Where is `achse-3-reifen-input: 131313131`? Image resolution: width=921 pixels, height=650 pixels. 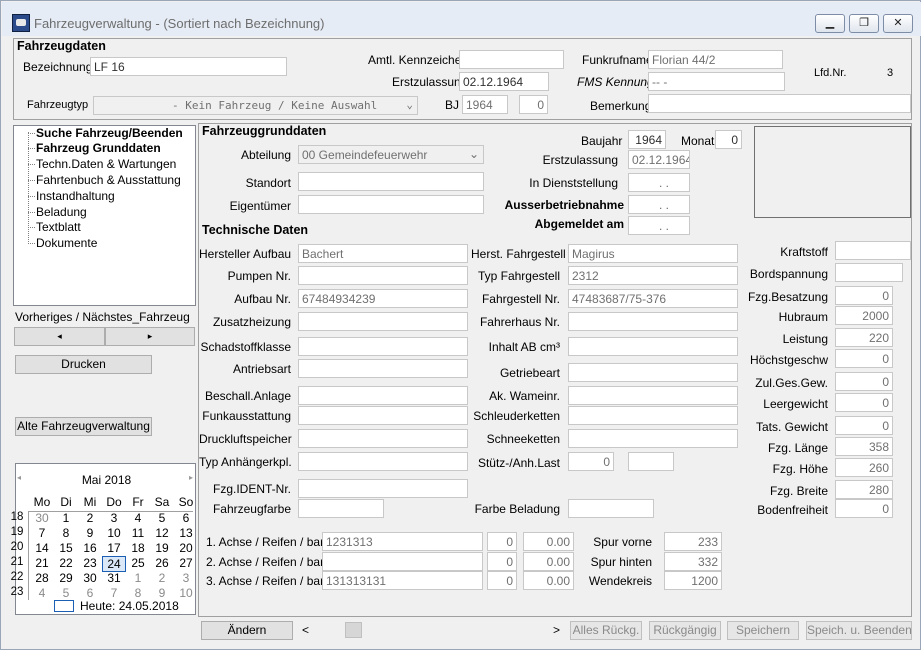
achse-3-reifen-input: 131313131 is located at coordinates (402, 580).